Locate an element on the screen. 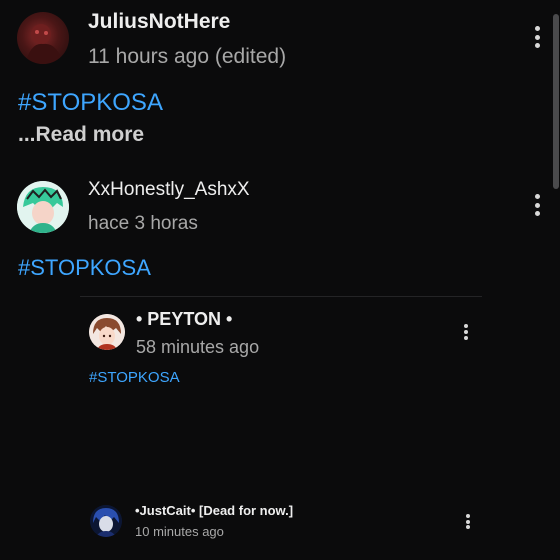 The width and height of the screenshot is (560, 560). reply-author: •JustCait• [Dead for now.] is located at coordinates (214, 510).